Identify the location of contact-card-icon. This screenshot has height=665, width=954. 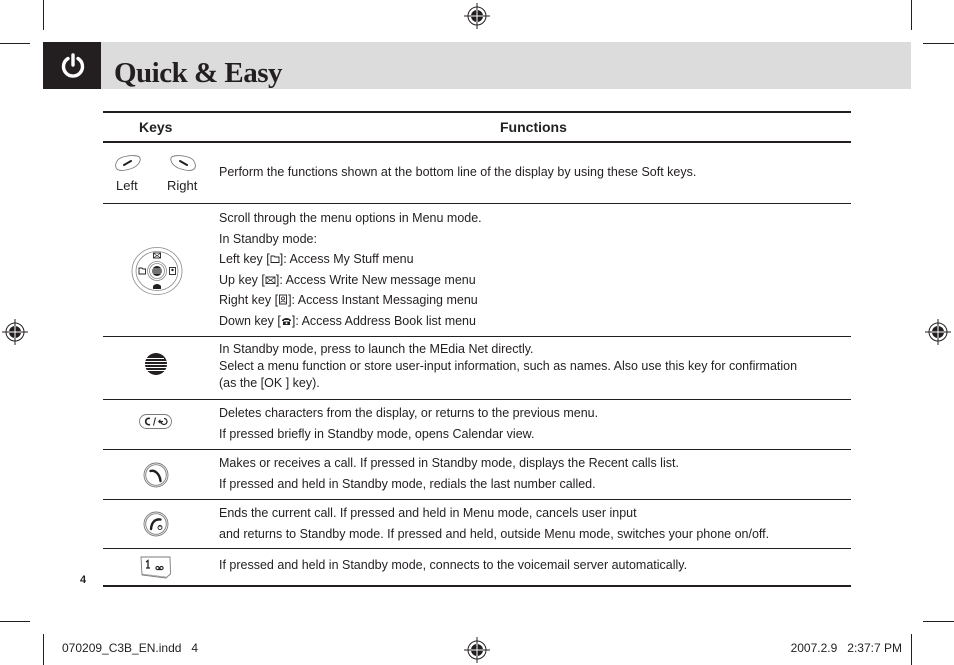
(283, 299).